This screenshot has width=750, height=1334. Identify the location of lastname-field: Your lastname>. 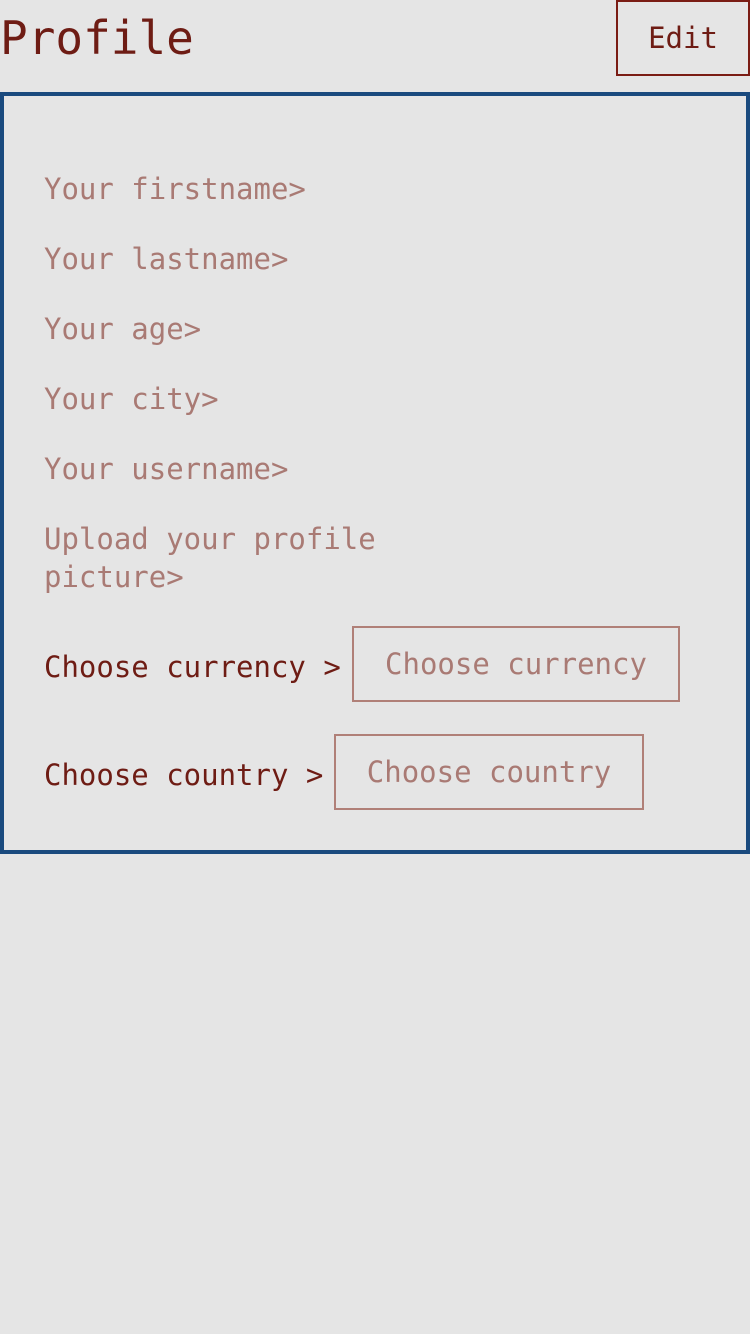
(166, 259).